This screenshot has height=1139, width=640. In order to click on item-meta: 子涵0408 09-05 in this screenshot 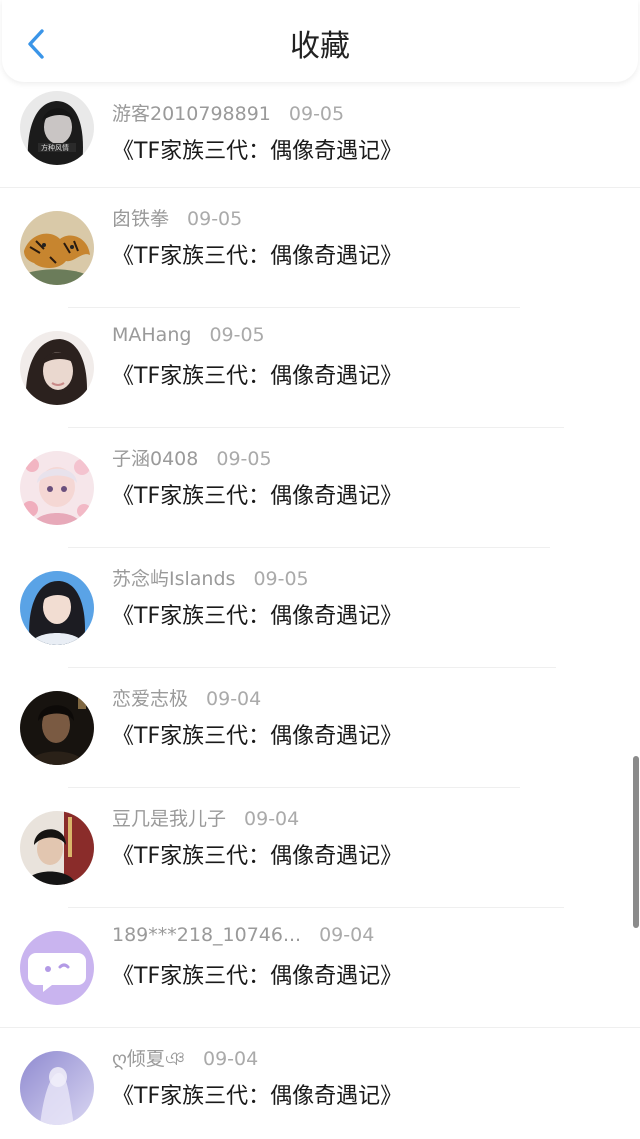, I will do `click(192, 457)`.